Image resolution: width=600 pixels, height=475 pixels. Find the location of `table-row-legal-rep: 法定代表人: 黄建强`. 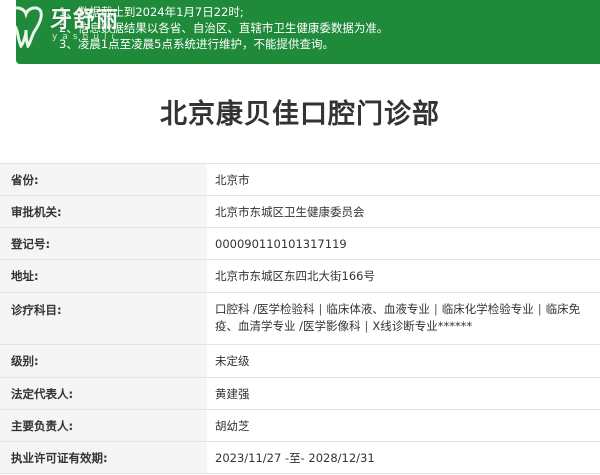

table-row-legal-rep: 法定代表人: 黄建强 is located at coordinates (300, 394).